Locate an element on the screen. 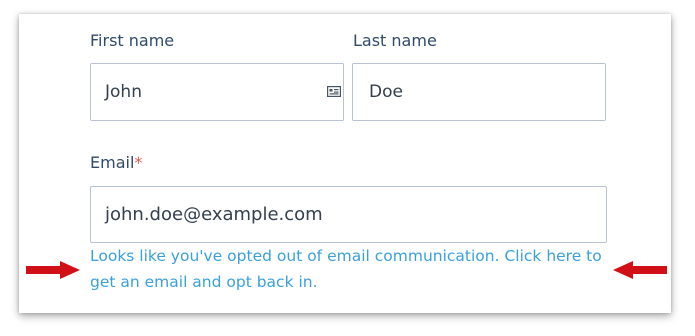 The height and width of the screenshot is (336, 695). first-name-value: John is located at coordinates (123, 92).